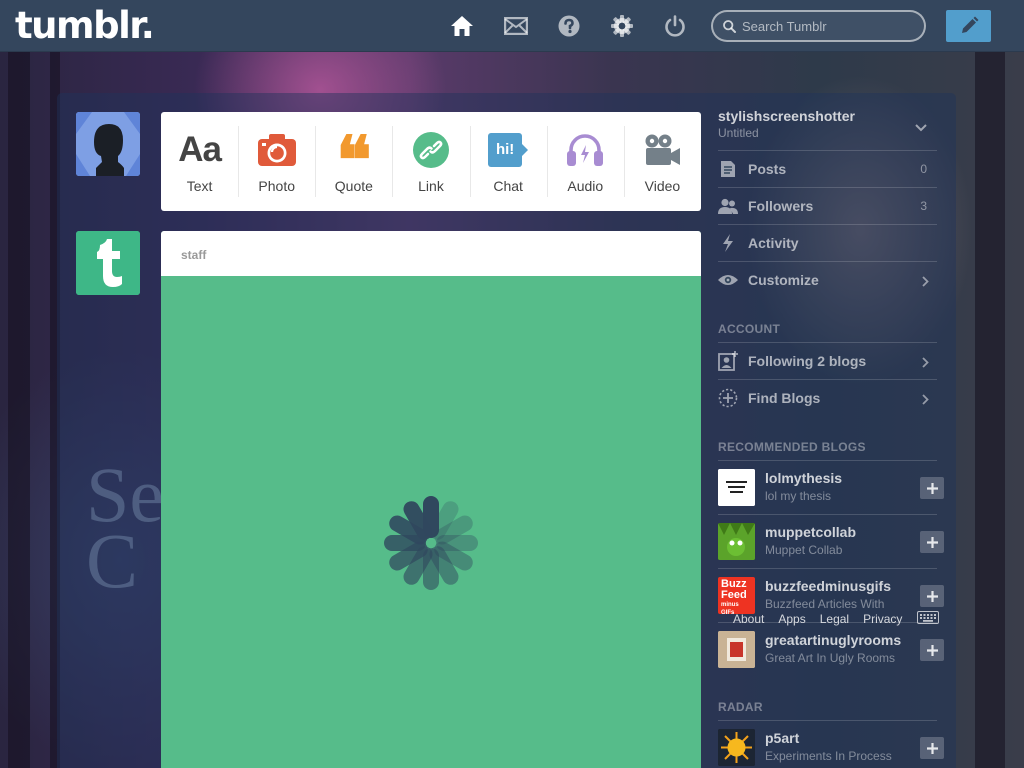  I want to click on blog-name: p5art, so click(782, 738).